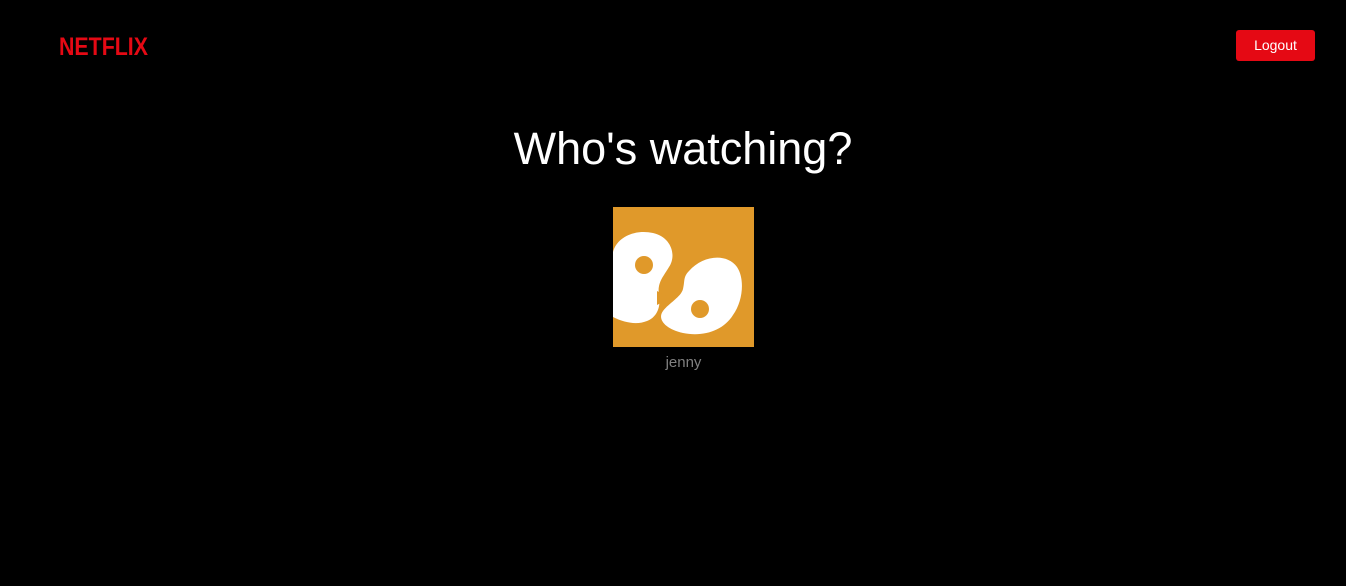 The height and width of the screenshot is (586, 1346). I want to click on profile-card-jenny: jenny, so click(683, 289).